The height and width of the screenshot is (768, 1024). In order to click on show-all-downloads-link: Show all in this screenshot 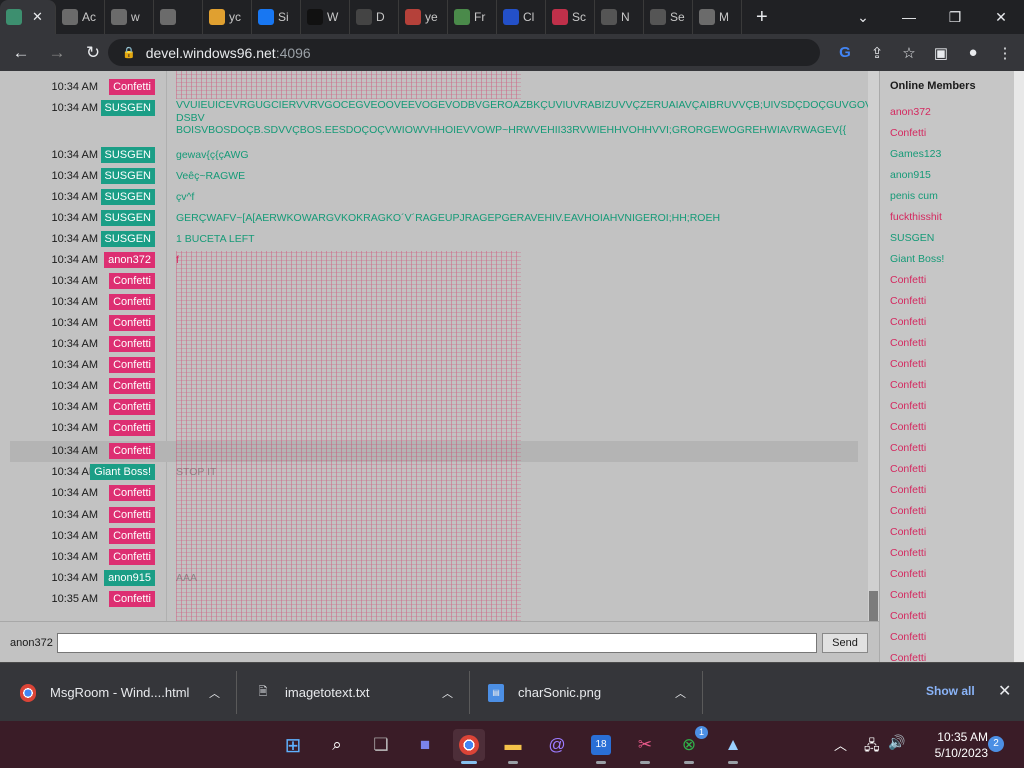, I will do `click(950, 691)`.